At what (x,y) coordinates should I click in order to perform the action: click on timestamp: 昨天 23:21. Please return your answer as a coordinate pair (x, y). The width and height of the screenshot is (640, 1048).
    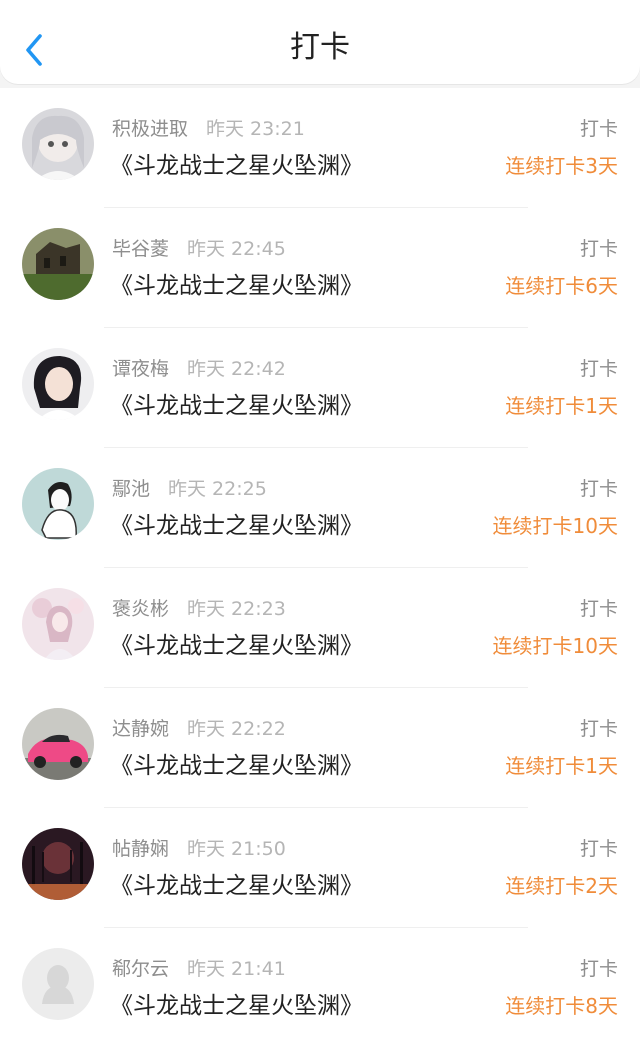
    Looking at the image, I should click on (255, 129).